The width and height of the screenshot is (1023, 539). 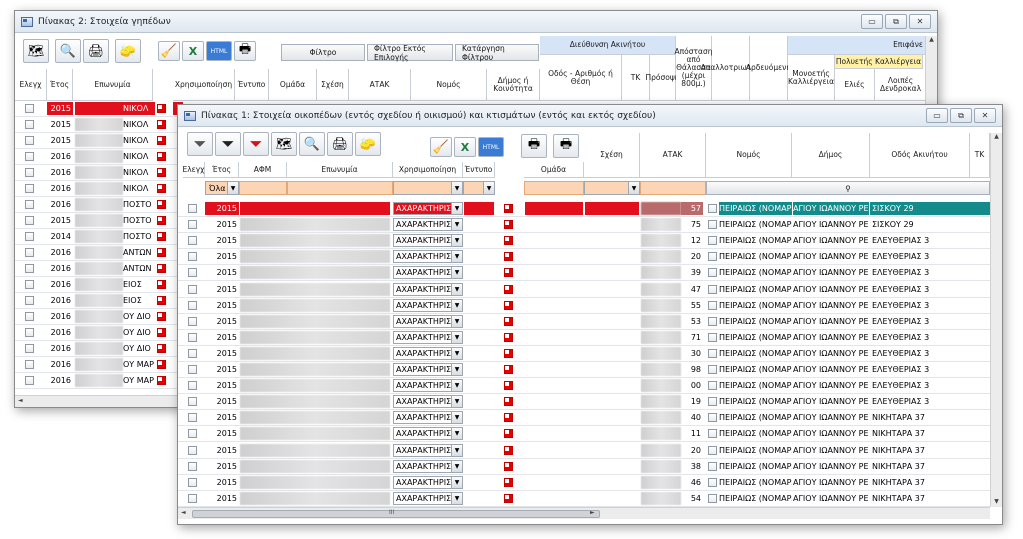 I want to click on minimize-button: ▭, so click(x=872, y=21).